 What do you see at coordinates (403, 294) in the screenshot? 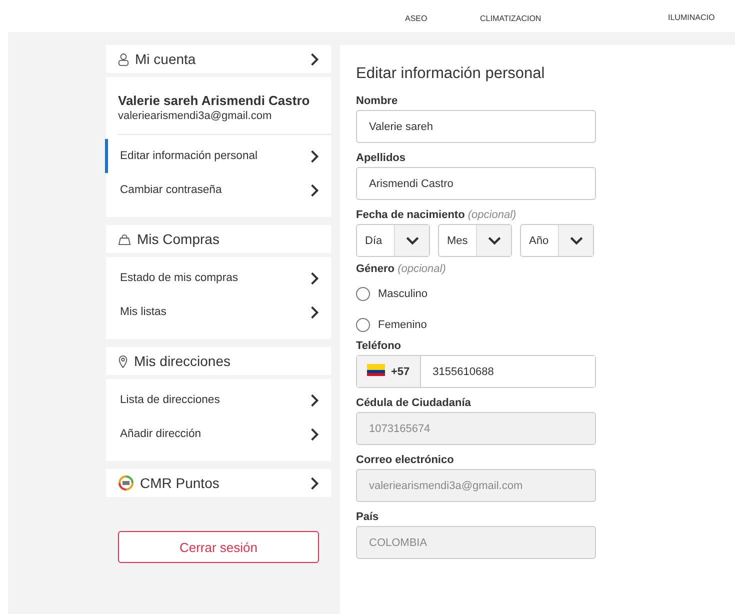
I see `radio-label: Masculino` at bounding box center [403, 294].